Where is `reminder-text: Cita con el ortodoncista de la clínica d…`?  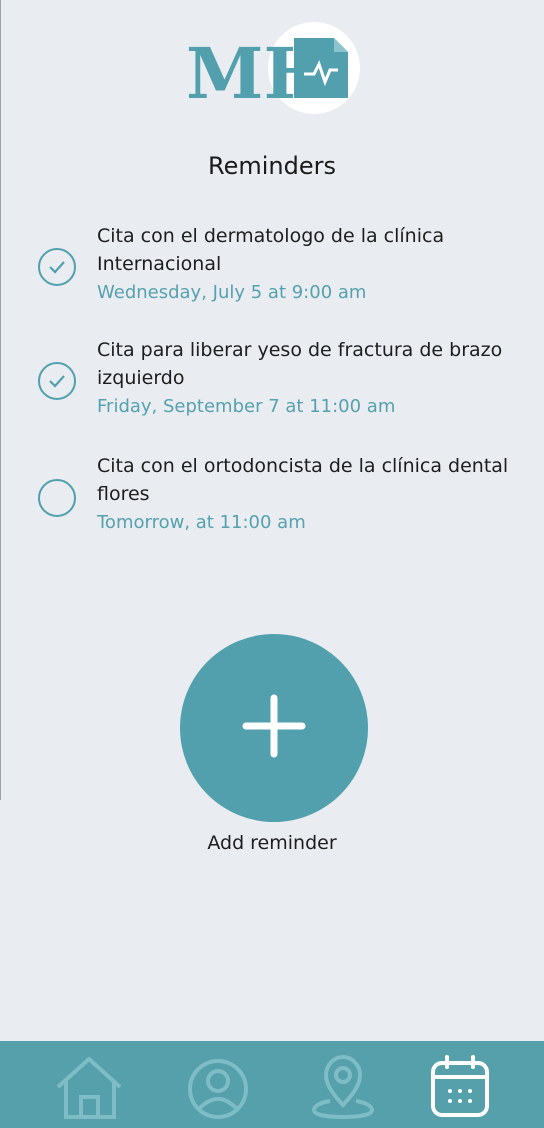
reminder-text: Cita con el ortodoncista de la clínica d… is located at coordinates (307, 494).